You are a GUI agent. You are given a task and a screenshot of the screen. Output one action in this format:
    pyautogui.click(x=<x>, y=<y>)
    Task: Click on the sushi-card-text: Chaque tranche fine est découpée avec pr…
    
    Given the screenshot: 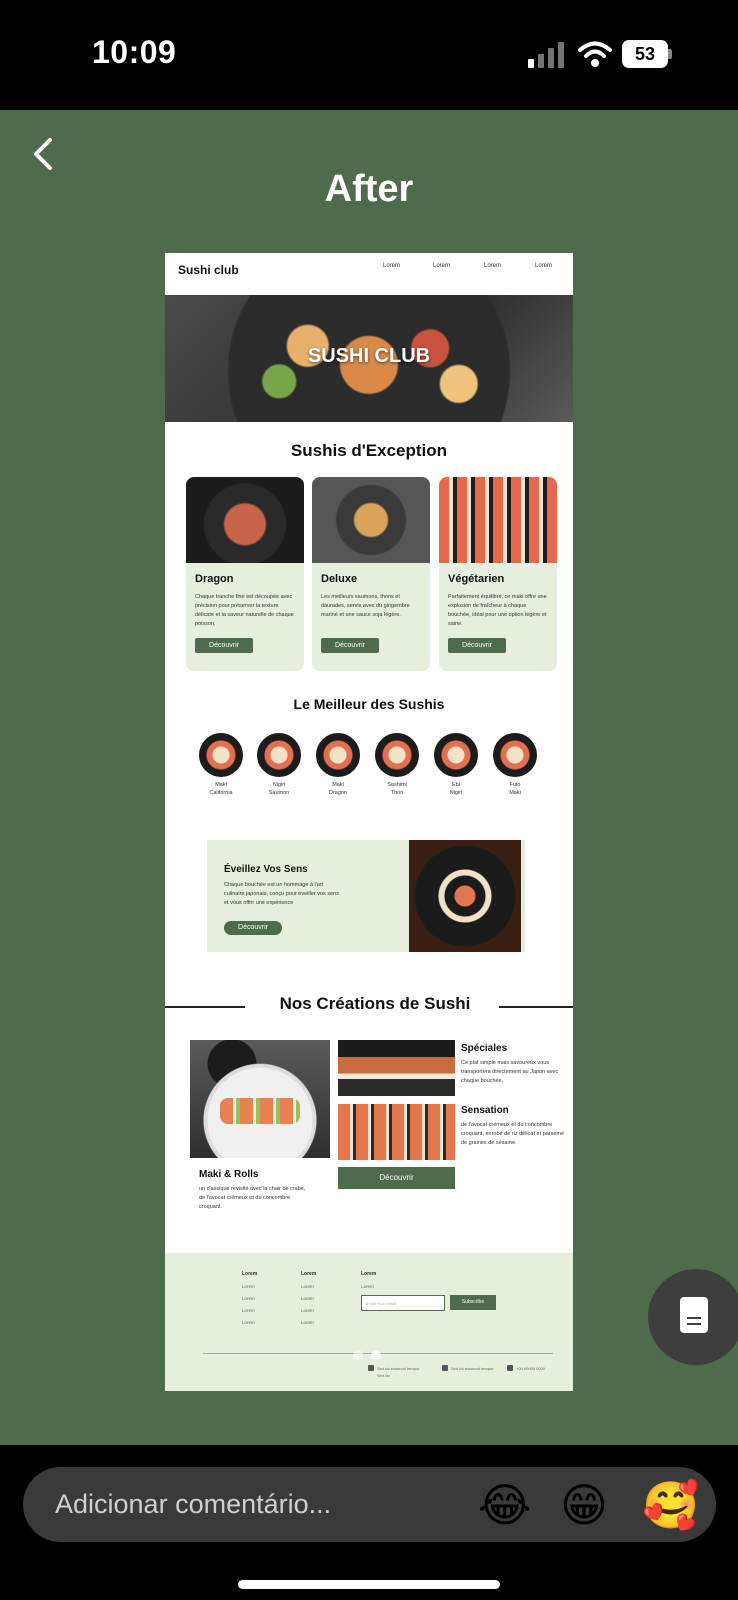 What is the action you would take?
    pyautogui.click(x=244, y=610)
    